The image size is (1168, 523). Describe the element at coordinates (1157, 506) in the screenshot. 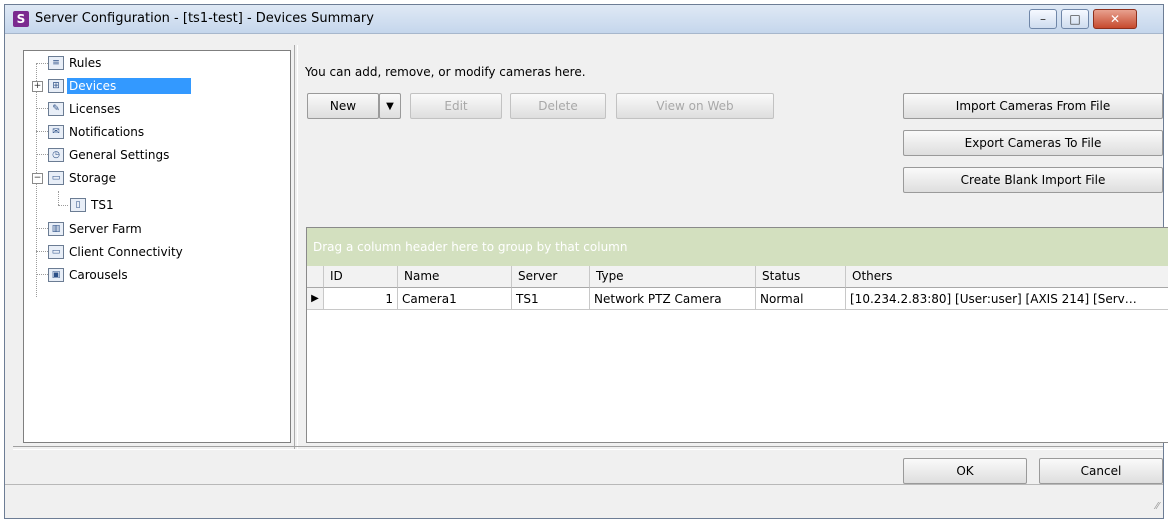

I see `resize-grip-icon: ⁄⁄` at that location.